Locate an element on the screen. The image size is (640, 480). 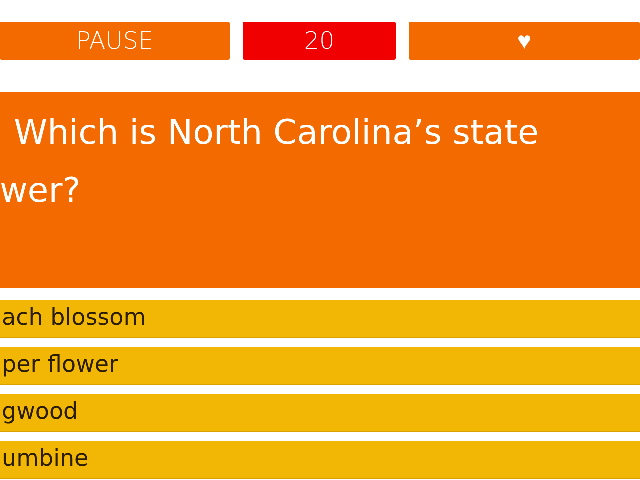
answer-button: per flower is located at coordinates (320, 366).